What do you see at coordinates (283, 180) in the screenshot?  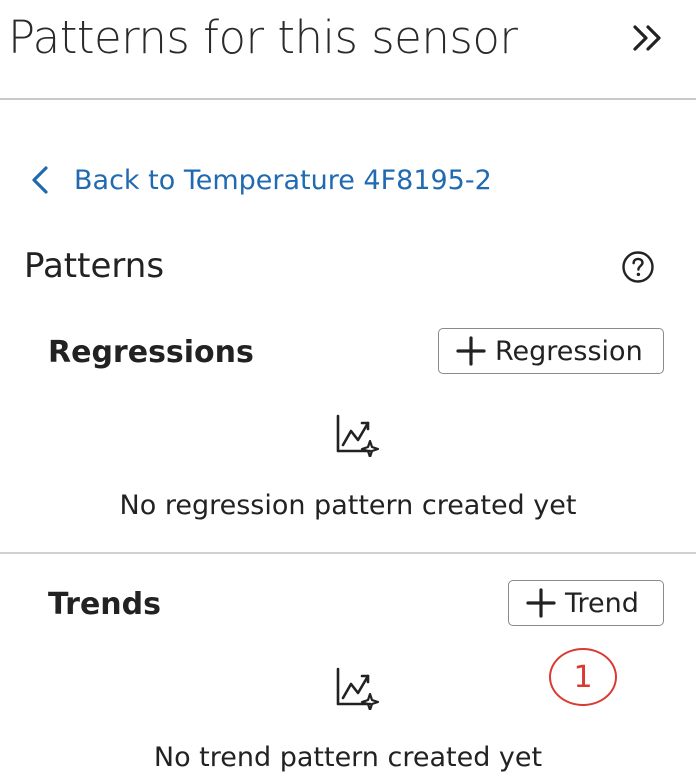 I see `back-link-label: Back to Temperature 4F8195-2` at bounding box center [283, 180].